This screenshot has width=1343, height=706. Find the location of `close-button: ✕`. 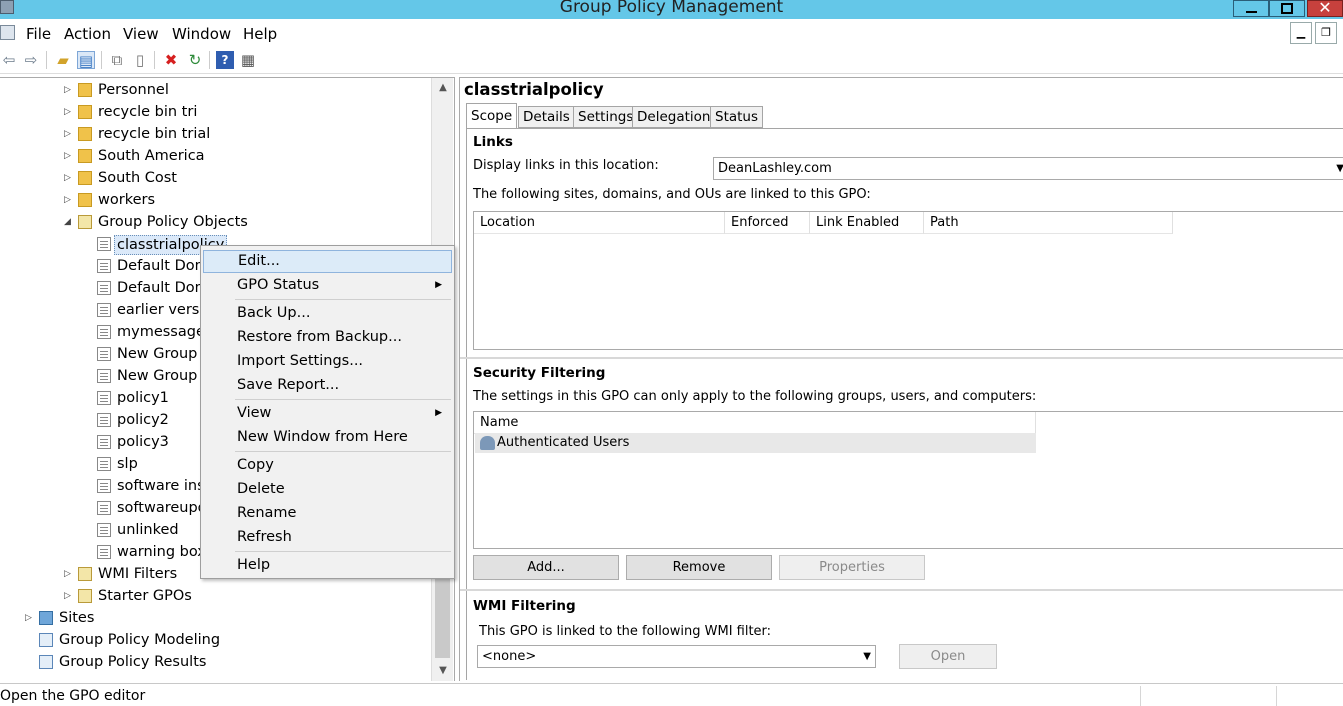

close-button: ✕ is located at coordinates (1325, 8).